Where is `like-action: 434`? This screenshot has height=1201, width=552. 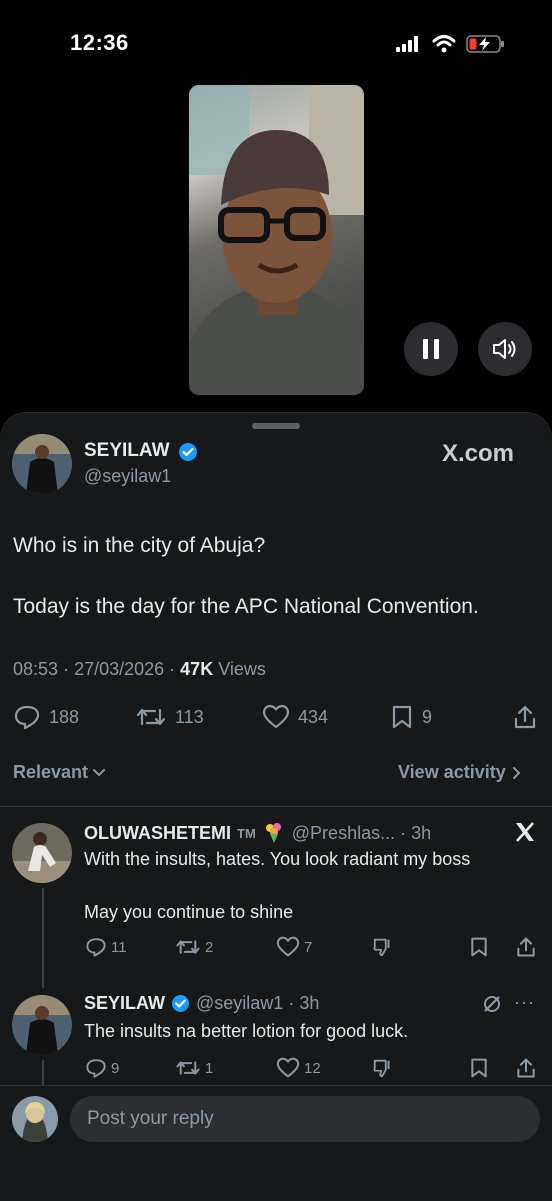 like-action: 434 is located at coordinates (295, 717).